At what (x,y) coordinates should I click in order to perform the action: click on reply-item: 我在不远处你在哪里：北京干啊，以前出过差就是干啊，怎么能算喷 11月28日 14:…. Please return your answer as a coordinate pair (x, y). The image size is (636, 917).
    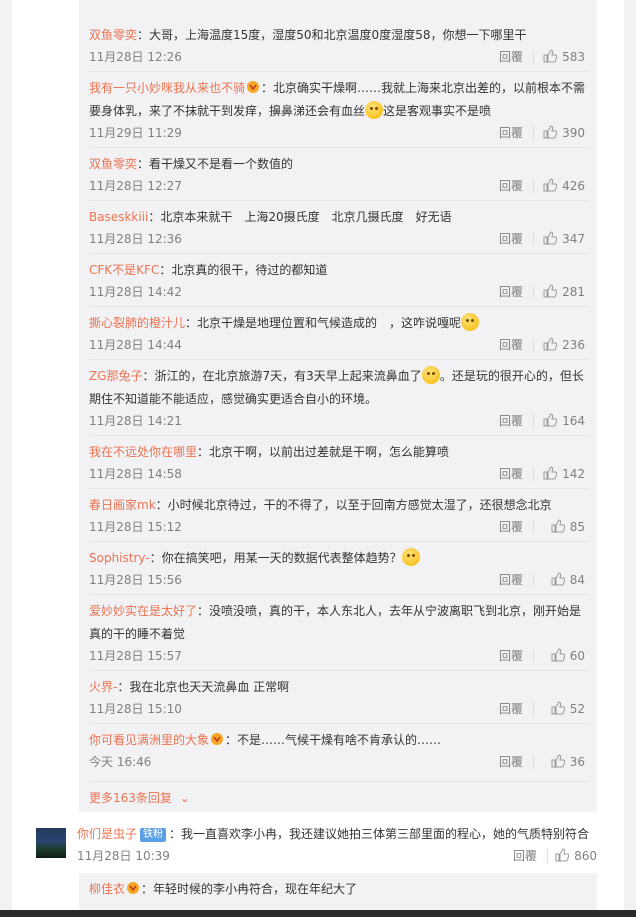
    Looking at the image, I should click on (339, 462).